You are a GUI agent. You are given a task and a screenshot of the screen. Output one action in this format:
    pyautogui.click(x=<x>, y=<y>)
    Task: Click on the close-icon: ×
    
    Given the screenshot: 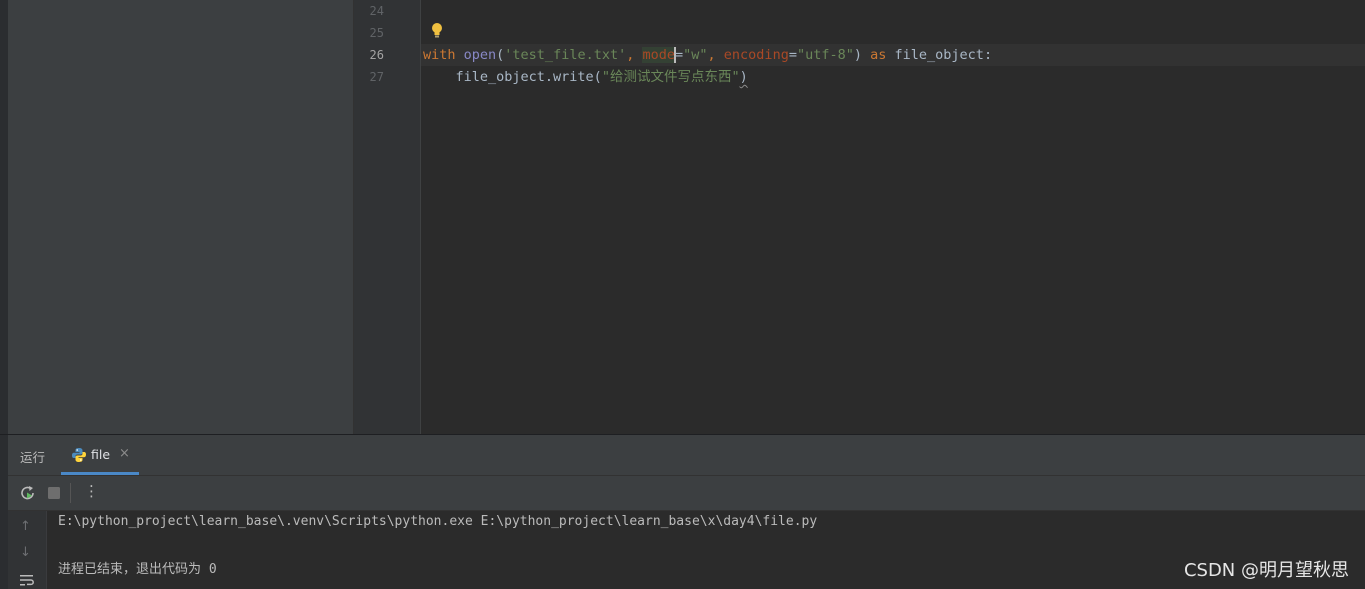 What is the action you would take?
    pyautogui.click(x=124, y=453)
    